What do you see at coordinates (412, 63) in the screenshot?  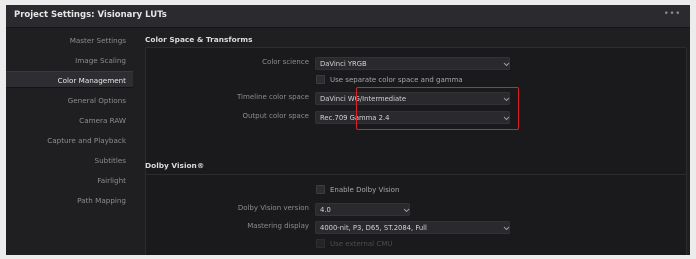 I see `color-science-dropdown: DaVinci YRGB` at bounding box center [412, 63].